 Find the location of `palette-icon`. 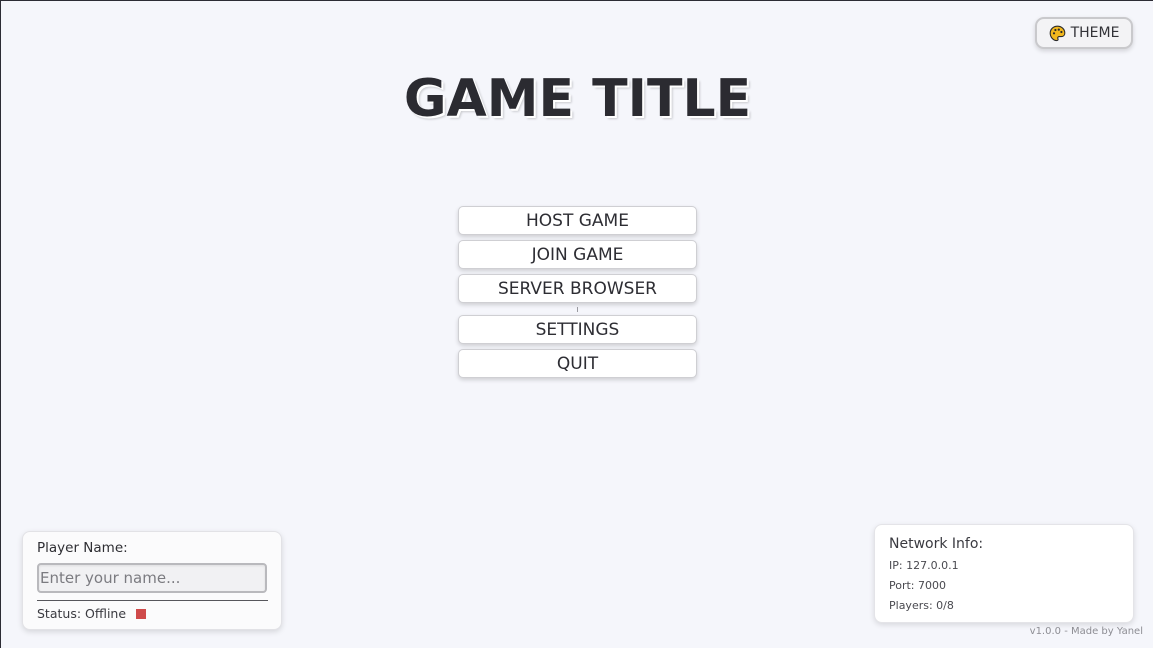

palette-icon is located at coordinates (1057, 33).